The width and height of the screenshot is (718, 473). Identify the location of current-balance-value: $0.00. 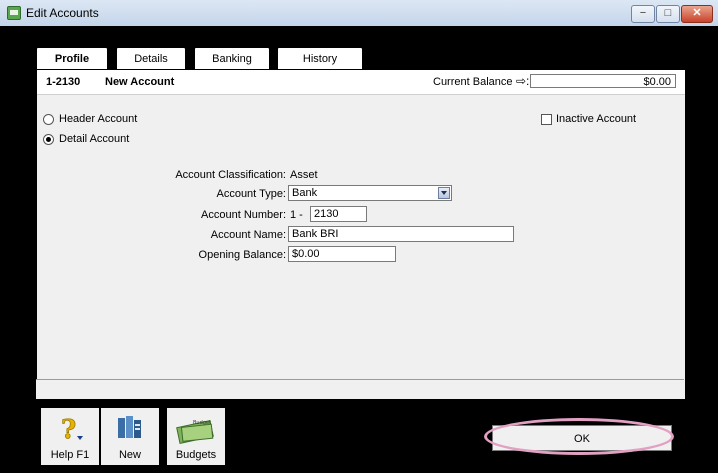
(603, 81).